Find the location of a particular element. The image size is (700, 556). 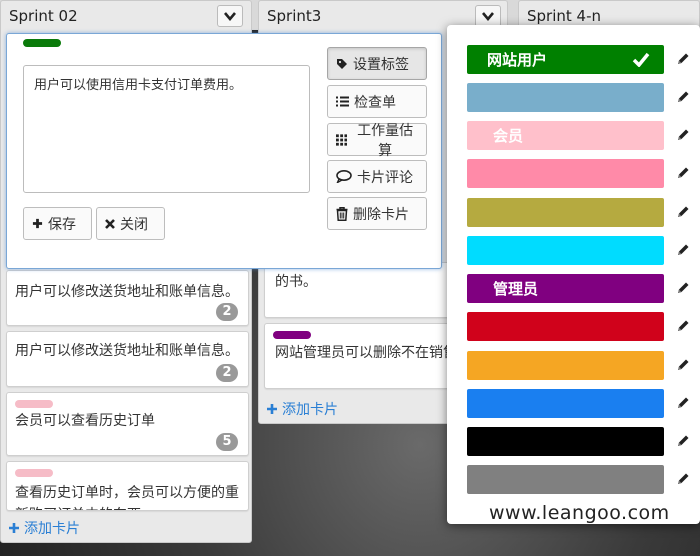

card: 会员可以查看历史订单 5 is located at coordinates (127, 424).